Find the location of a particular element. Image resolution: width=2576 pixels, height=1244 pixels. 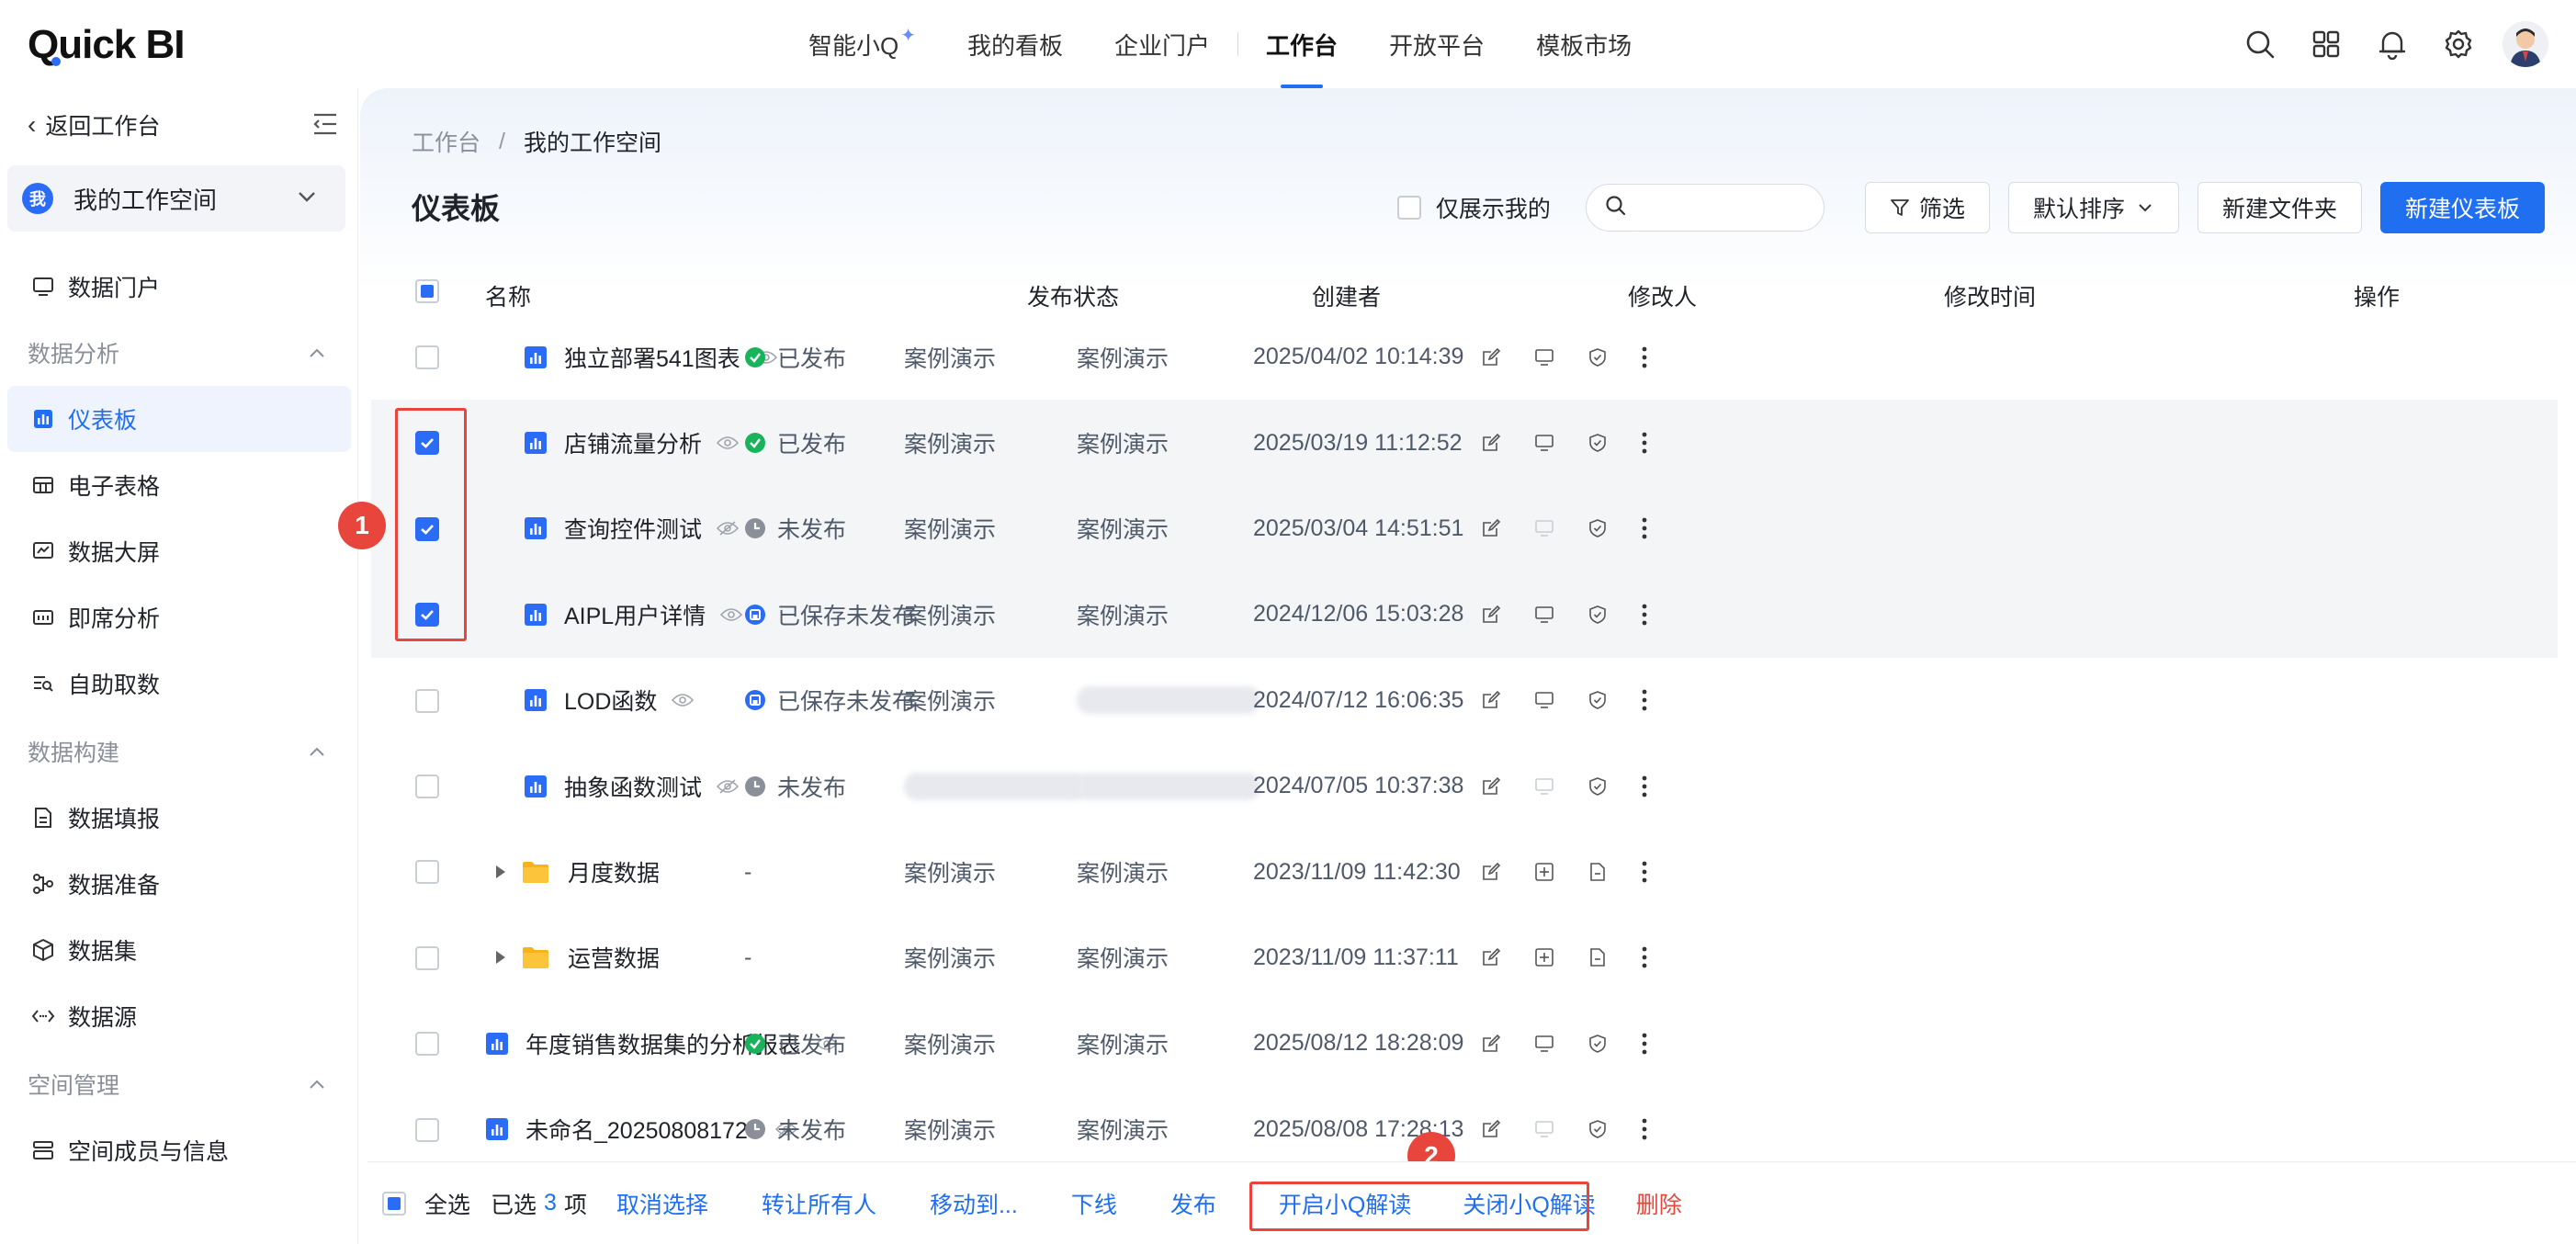

row-name-cell: 店铺流量分析 is located at coordinates (632, 442).